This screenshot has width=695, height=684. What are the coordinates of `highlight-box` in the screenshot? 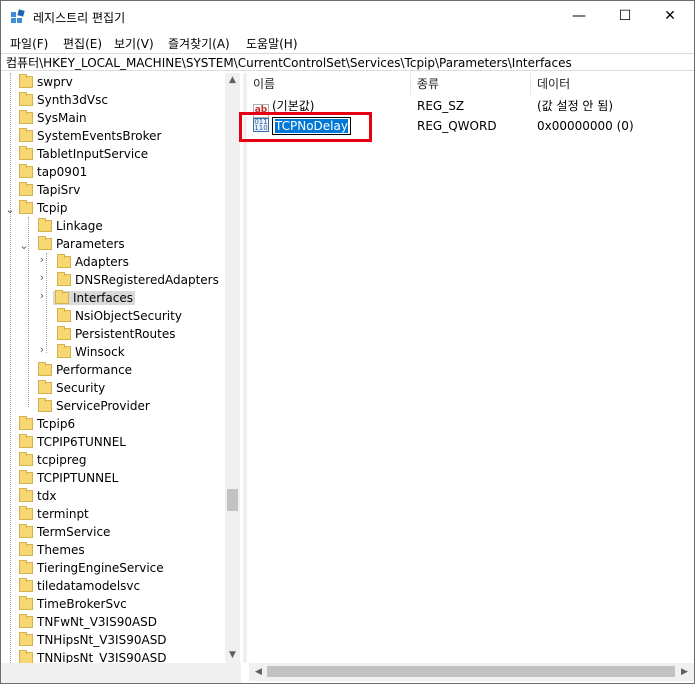 It's located at (305, 127).